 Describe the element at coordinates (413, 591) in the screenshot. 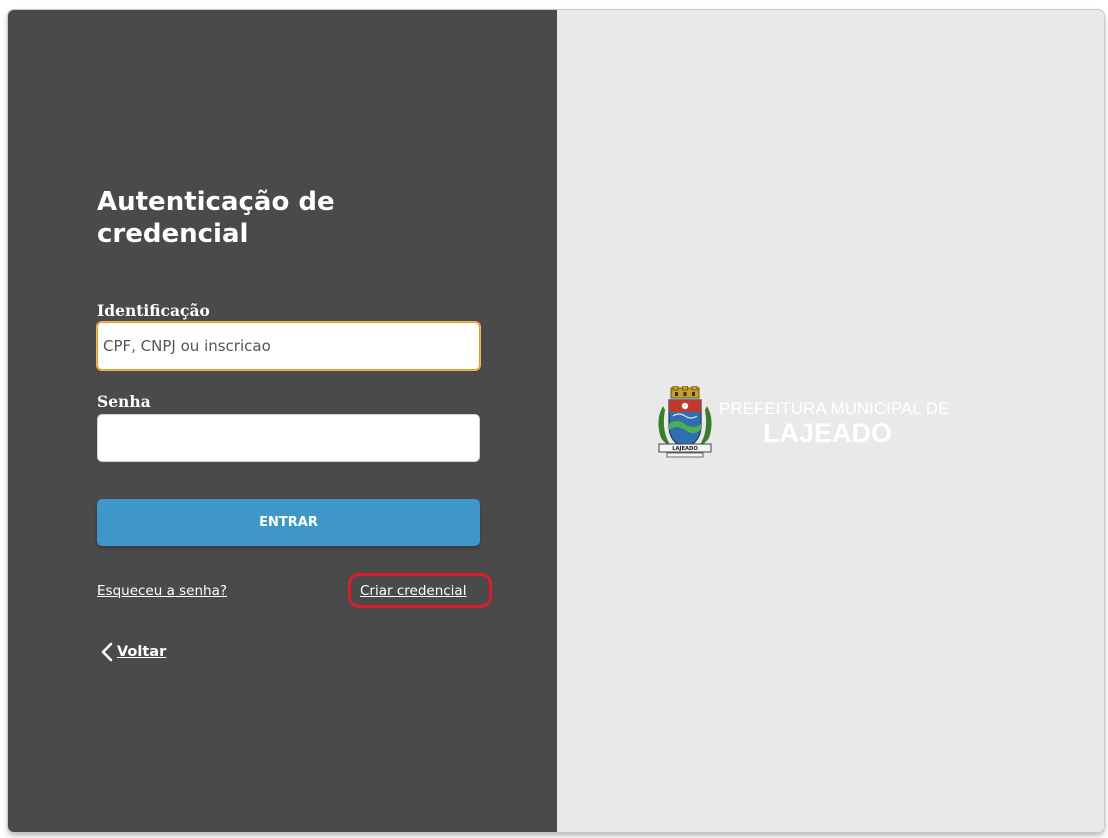

I see `create-credential-link: Criar credencial` at that location.